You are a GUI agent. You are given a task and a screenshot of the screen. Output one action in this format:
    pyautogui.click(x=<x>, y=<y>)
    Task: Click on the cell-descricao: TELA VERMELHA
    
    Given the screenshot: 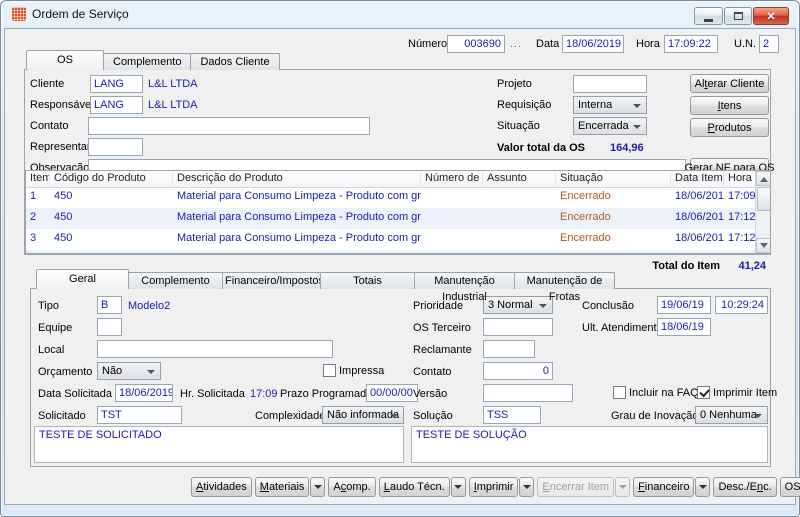 What is the action you would take?
    pyautogui.click(x=297, y=252)
    